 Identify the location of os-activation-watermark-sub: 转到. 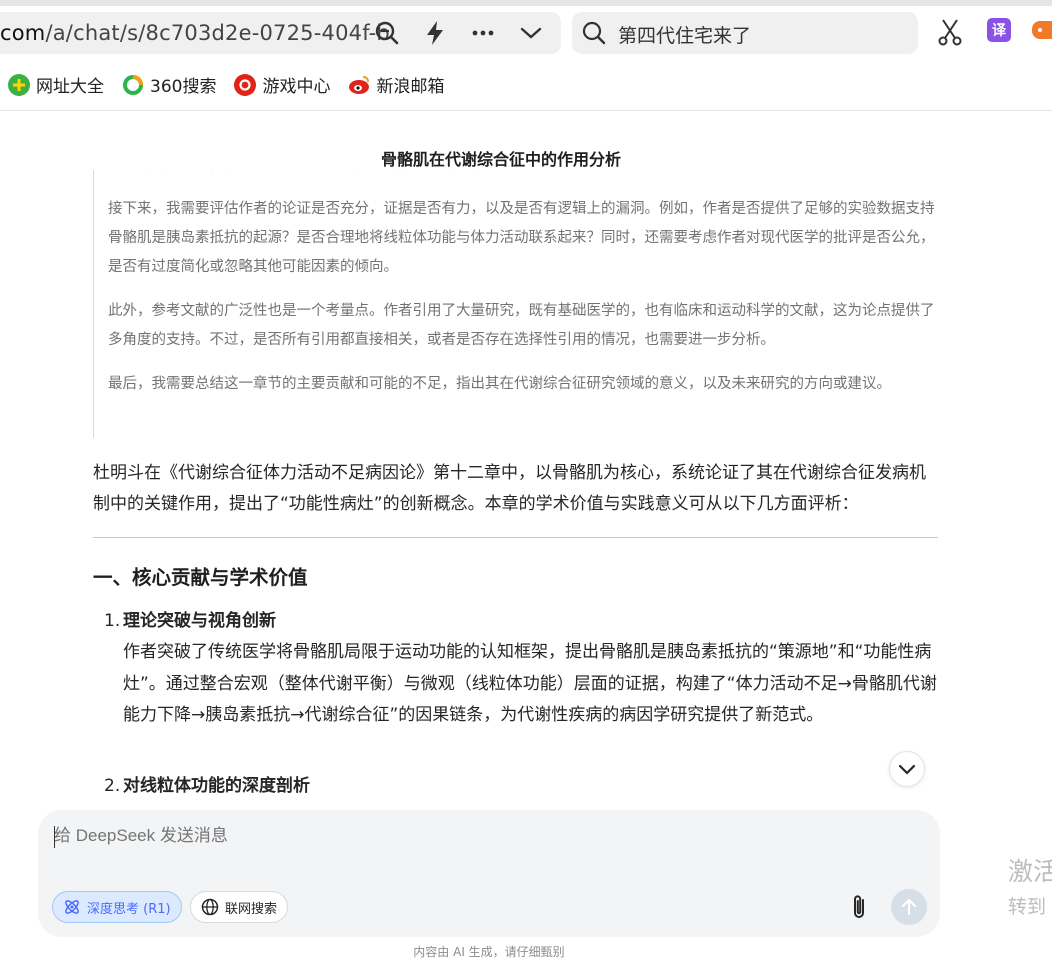
(1027, 907).